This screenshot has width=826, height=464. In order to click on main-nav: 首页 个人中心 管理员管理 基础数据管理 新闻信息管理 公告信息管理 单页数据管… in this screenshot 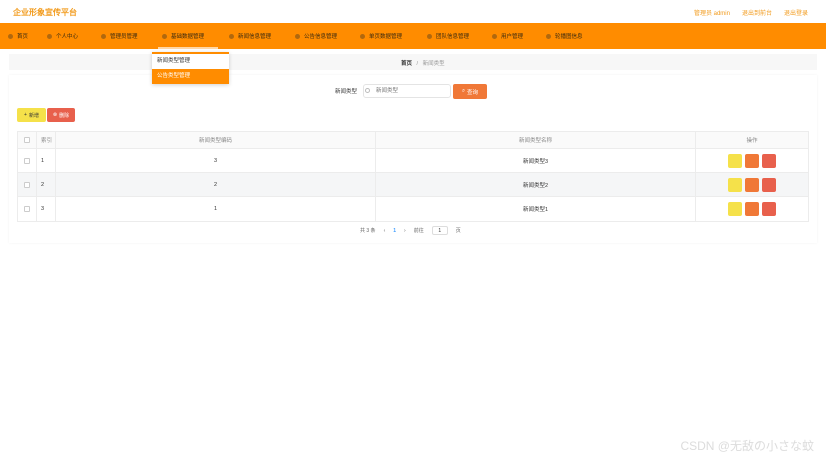, I will do `click(413, 36)`.